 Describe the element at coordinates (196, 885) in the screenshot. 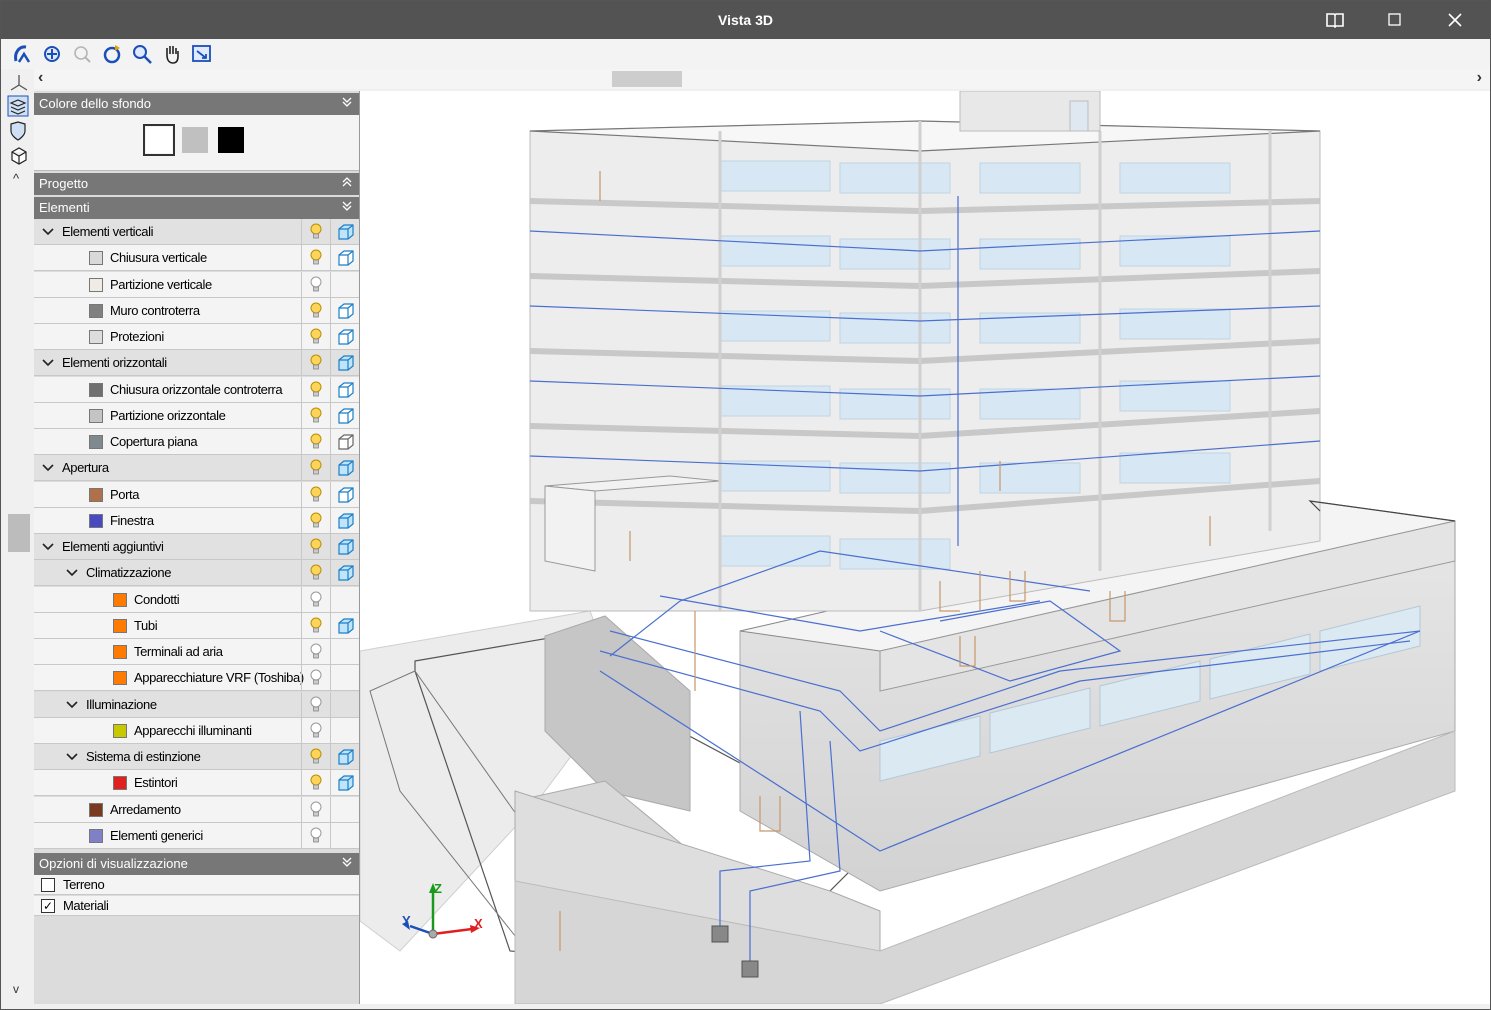

I see `display-option-row: Terreno` at that location.